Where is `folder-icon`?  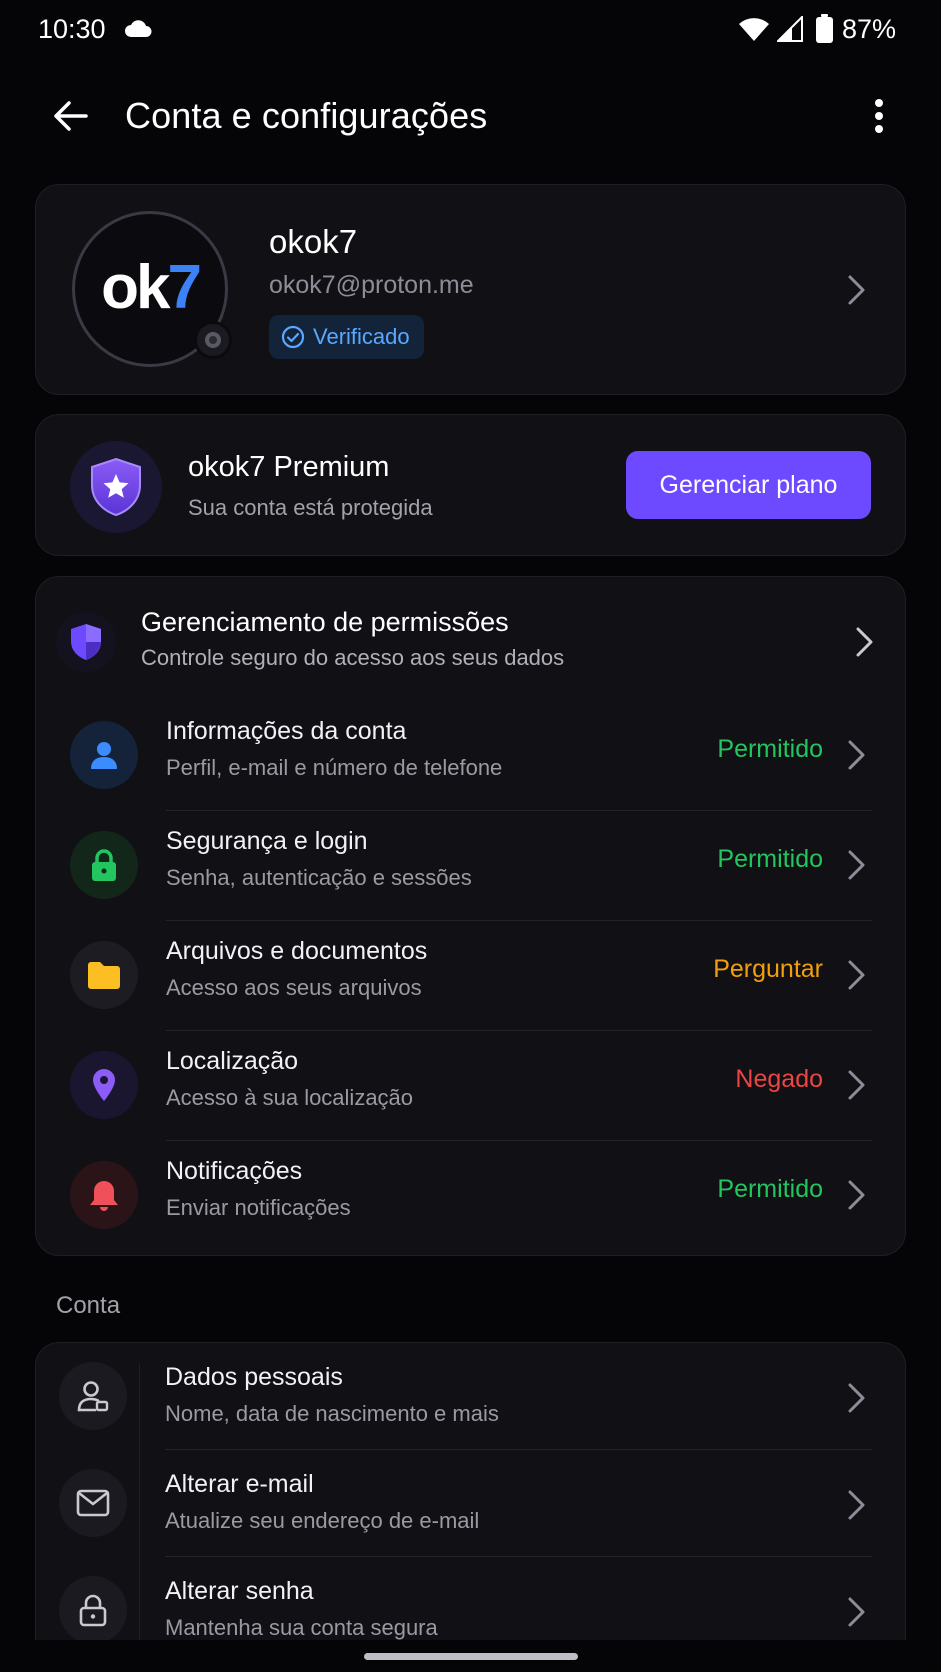
folder-icon is located at coordinates (104, 975).